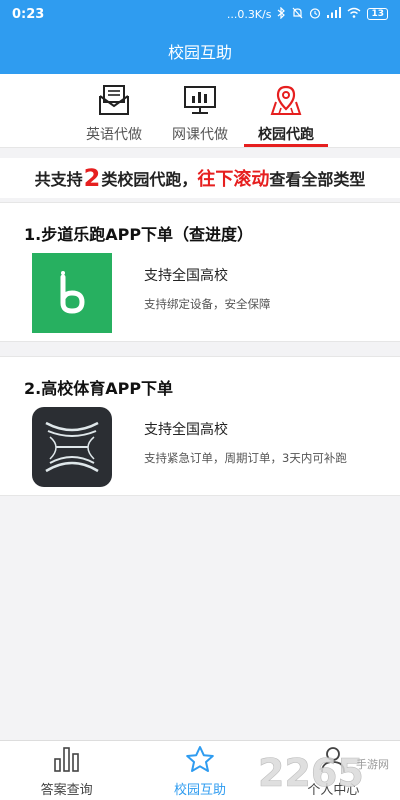 The width and height of the screenshot is (400, 800). I want to click on nav-personal-center: 个人中心, so click(333, 770).